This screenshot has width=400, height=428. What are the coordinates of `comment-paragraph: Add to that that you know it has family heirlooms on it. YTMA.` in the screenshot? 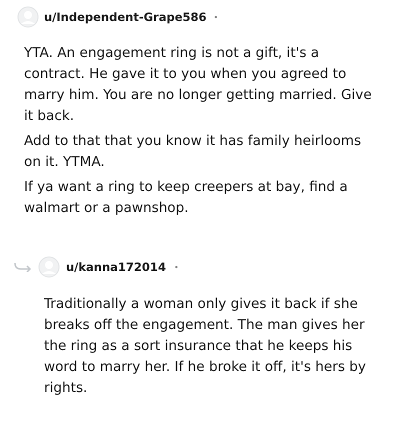 It's located at (193, 152).